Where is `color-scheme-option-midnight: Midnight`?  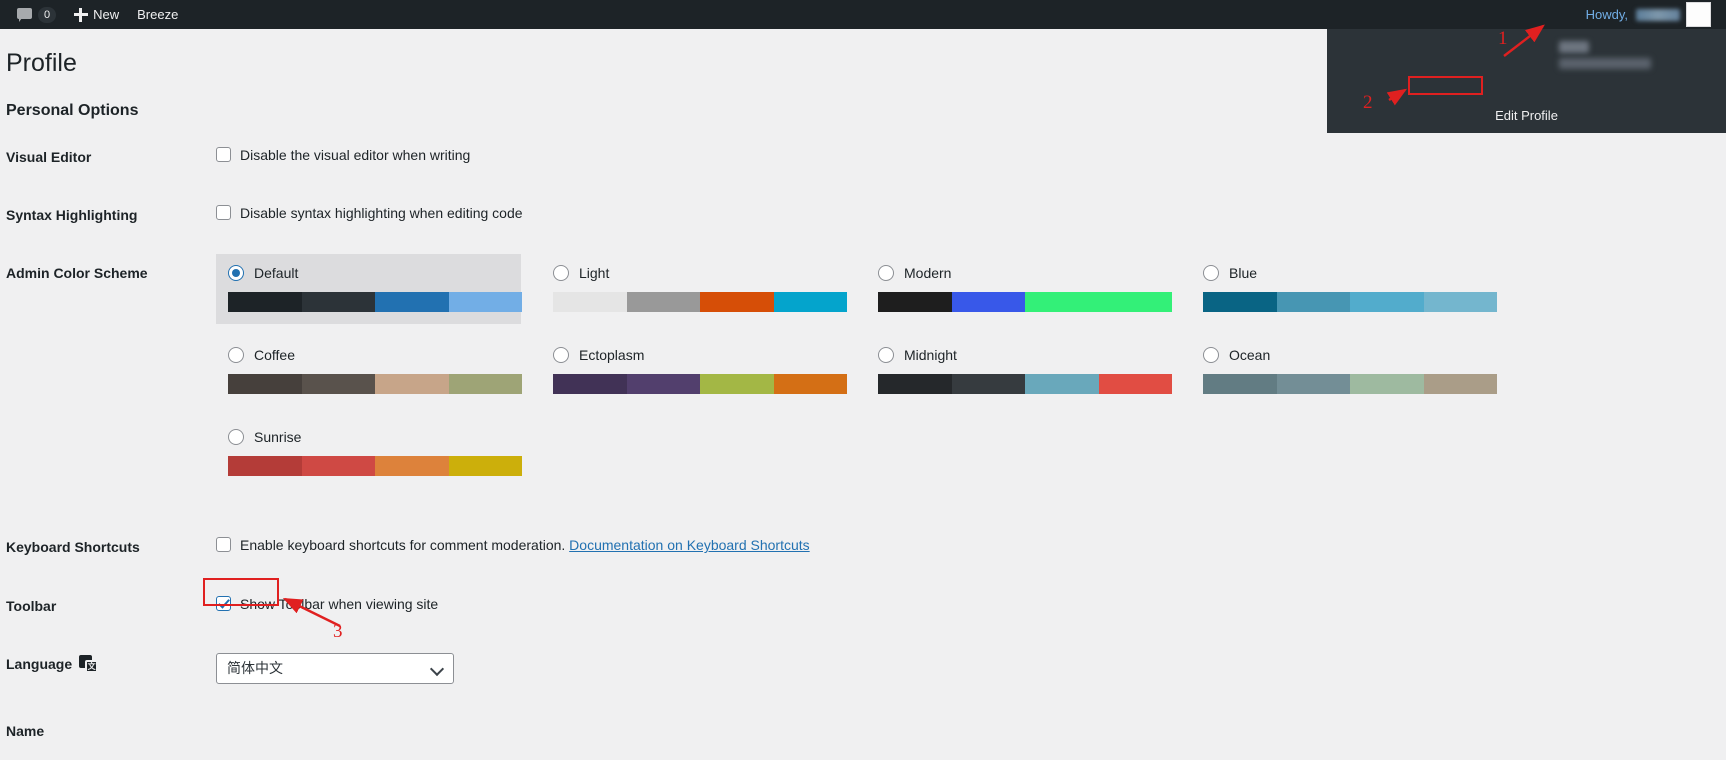
color-scheme-option-midnight: Midnight is located at coordinates (1018, 371).